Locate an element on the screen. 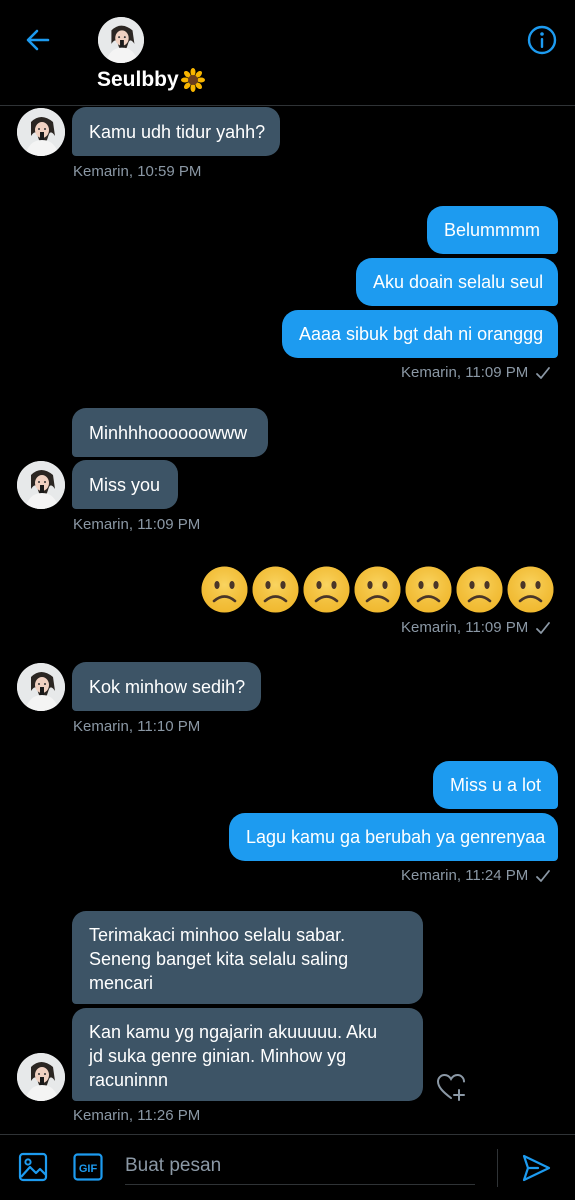  message-text: Miss you is located at coordinates (125, 484).